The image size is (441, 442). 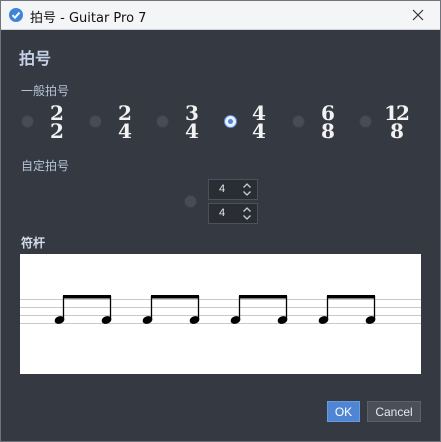 What do you see at coordinates (35, 59) in the screenshot?
I see `dialog-heading: 拍号` at bounding box center [35, 59].